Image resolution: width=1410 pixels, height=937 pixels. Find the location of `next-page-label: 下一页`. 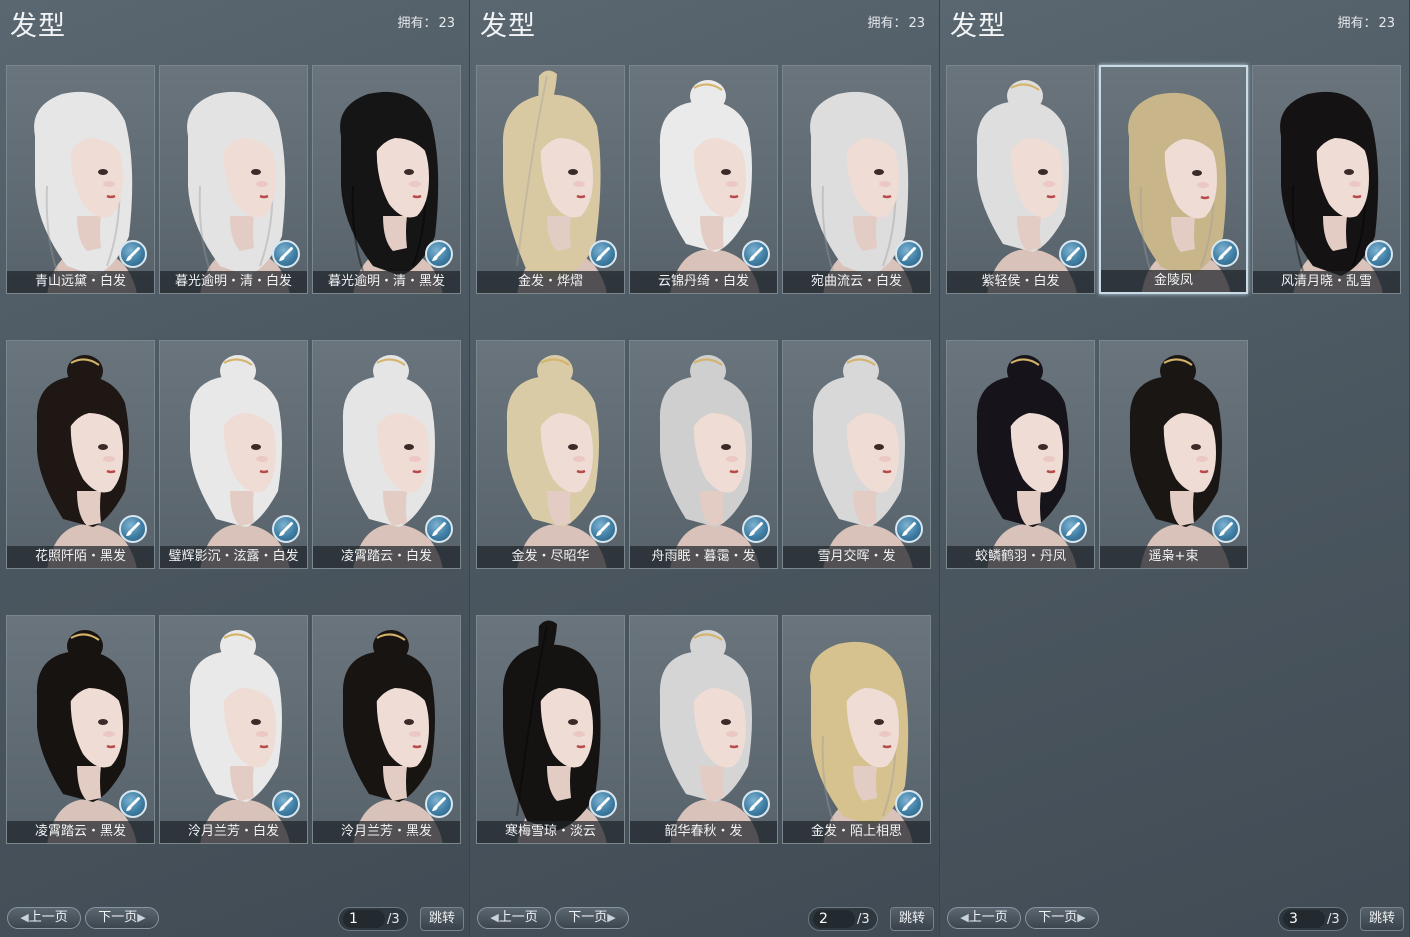

next-page-label: 下一页 is located at coordinates (588, 917).